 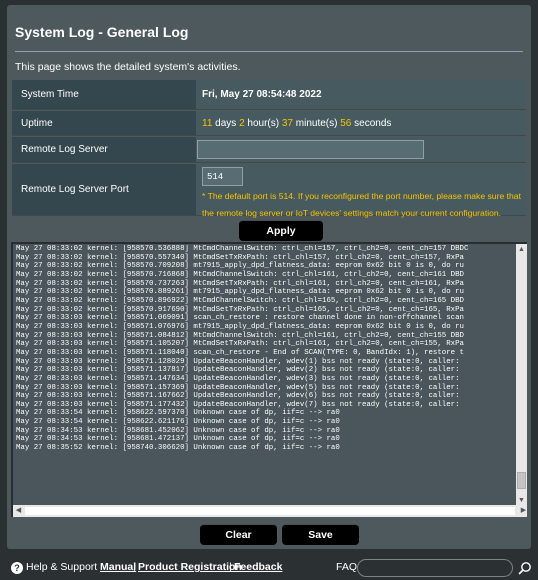 I want to click on faq-label: FAQ, so click(x=347, y=567).